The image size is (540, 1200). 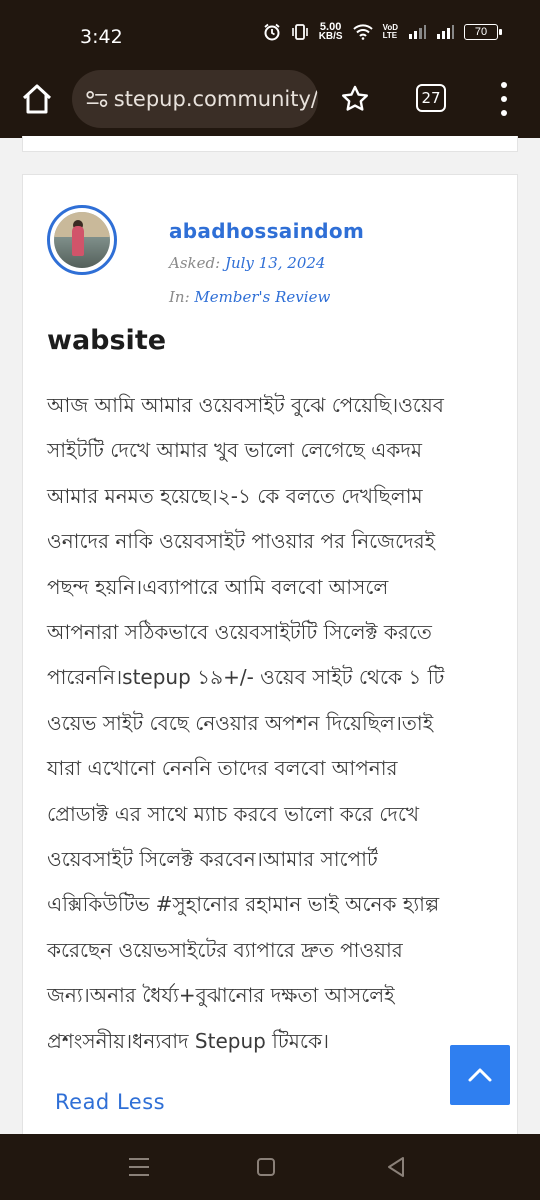 I want to click on body-line: পছন্দ হয়নি।এব্যাপারে আমি বলবো আসলে, so click(x=218, y=586).